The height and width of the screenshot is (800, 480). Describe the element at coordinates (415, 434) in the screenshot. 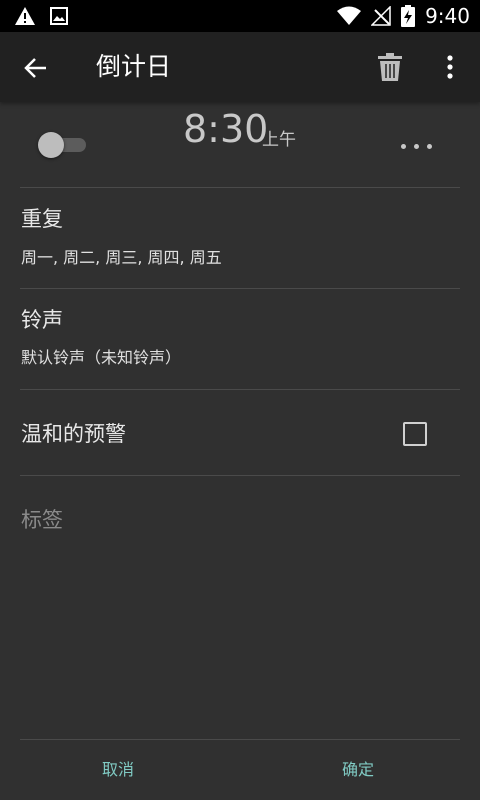

I see `gentle-alarm-checkbox` at that location.